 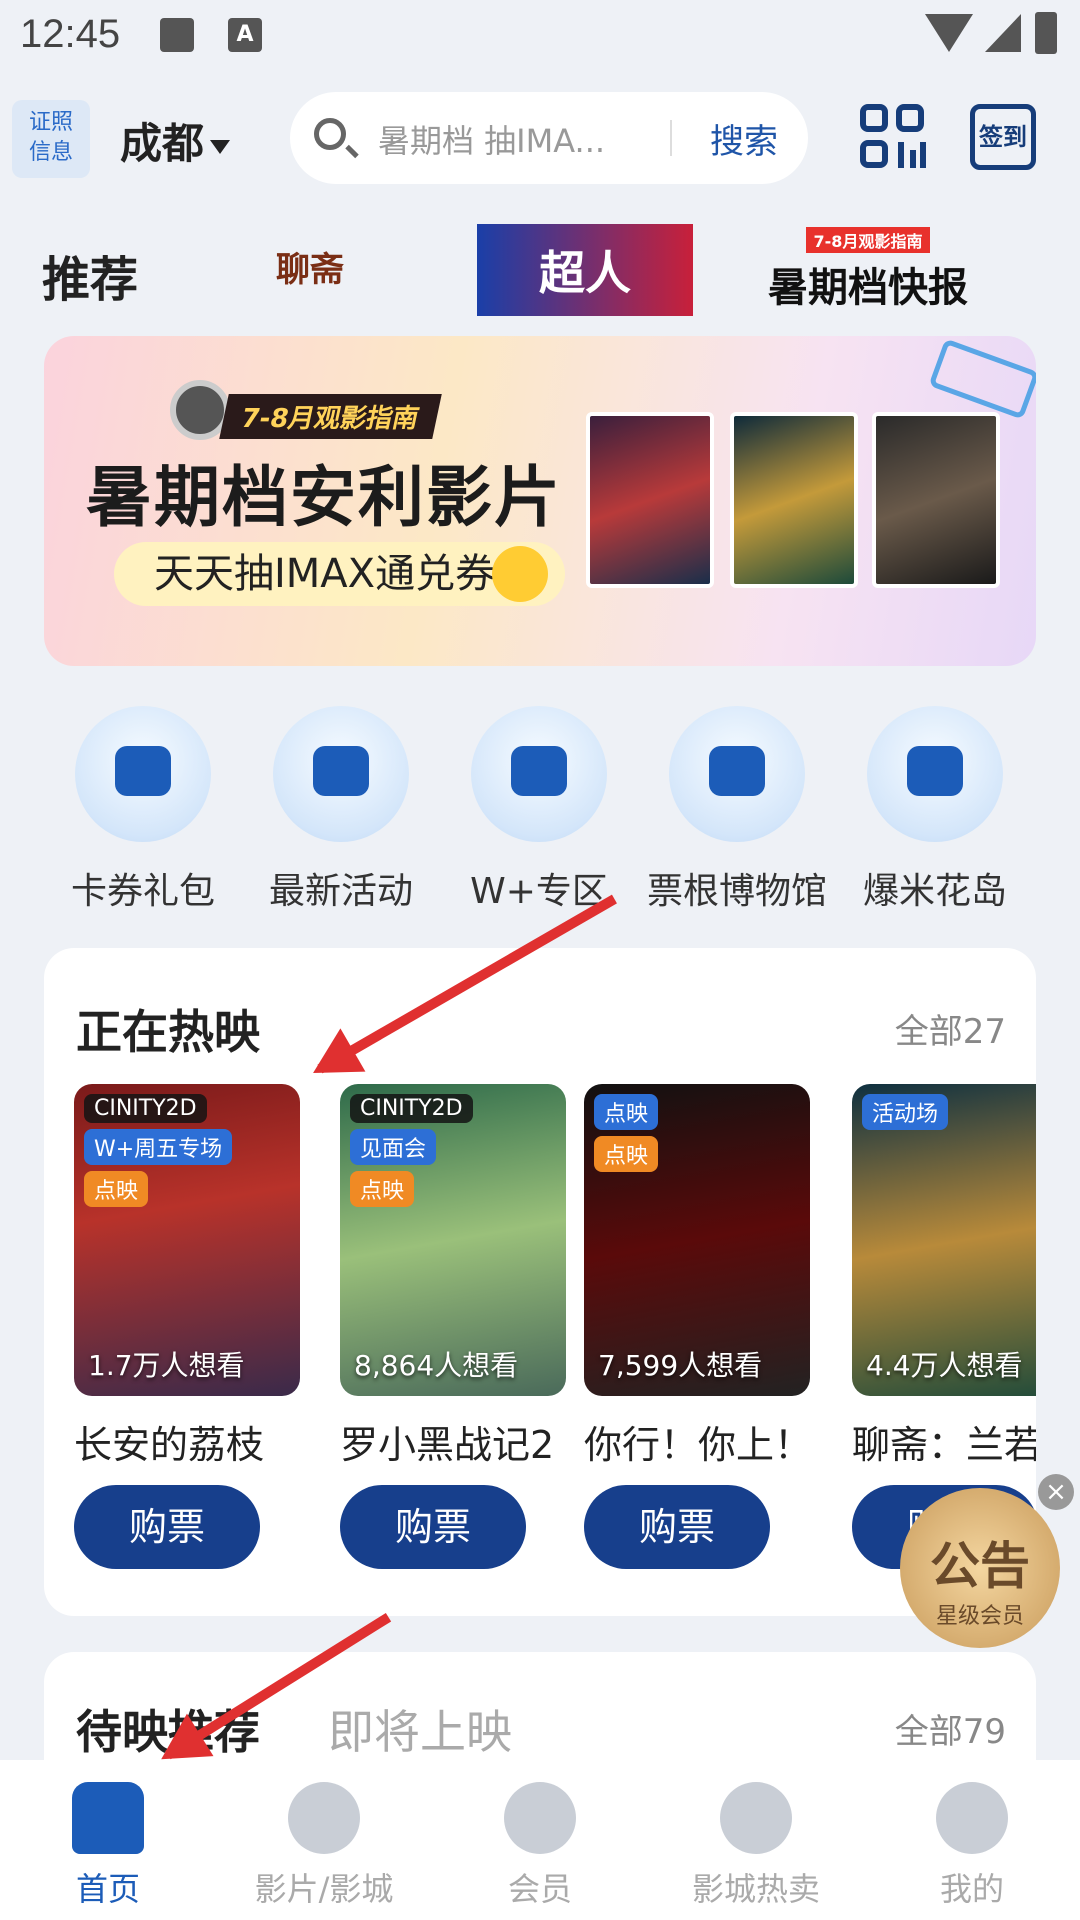 What do you see at coordinates (520, 574) in the screenshot?
I see `heart-eyes-emoji-icon` at bounding box center [520, 574].